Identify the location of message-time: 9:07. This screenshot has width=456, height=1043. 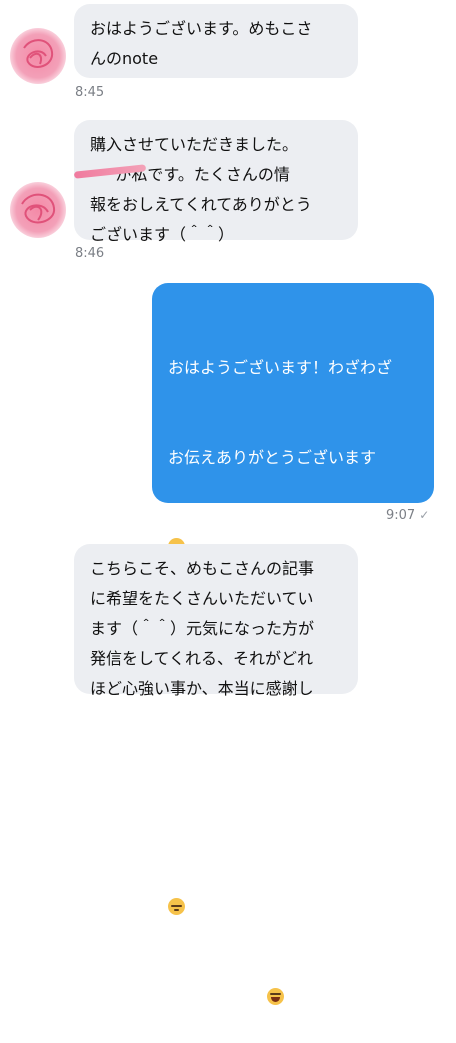
(401, 515).